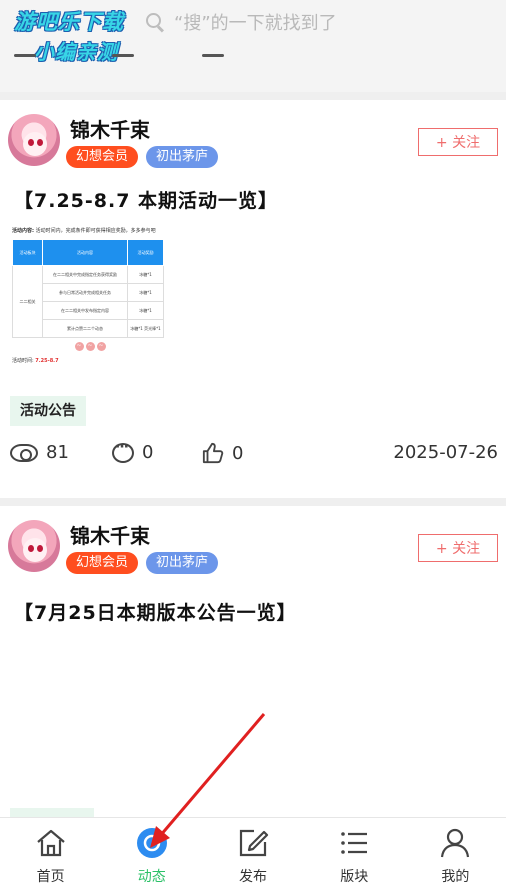  I want to click on image-table-header: 活动板块, so click(27, 252).